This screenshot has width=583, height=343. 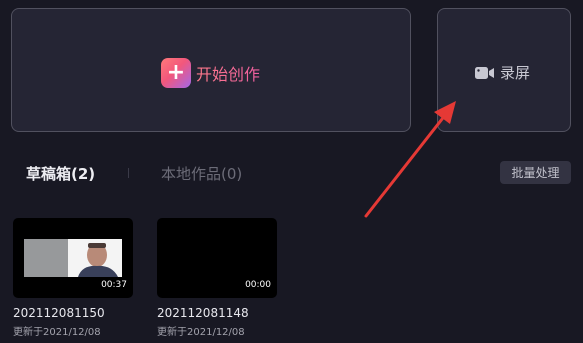 I want to click on plus-icon: +, so click(x=176, y=73).